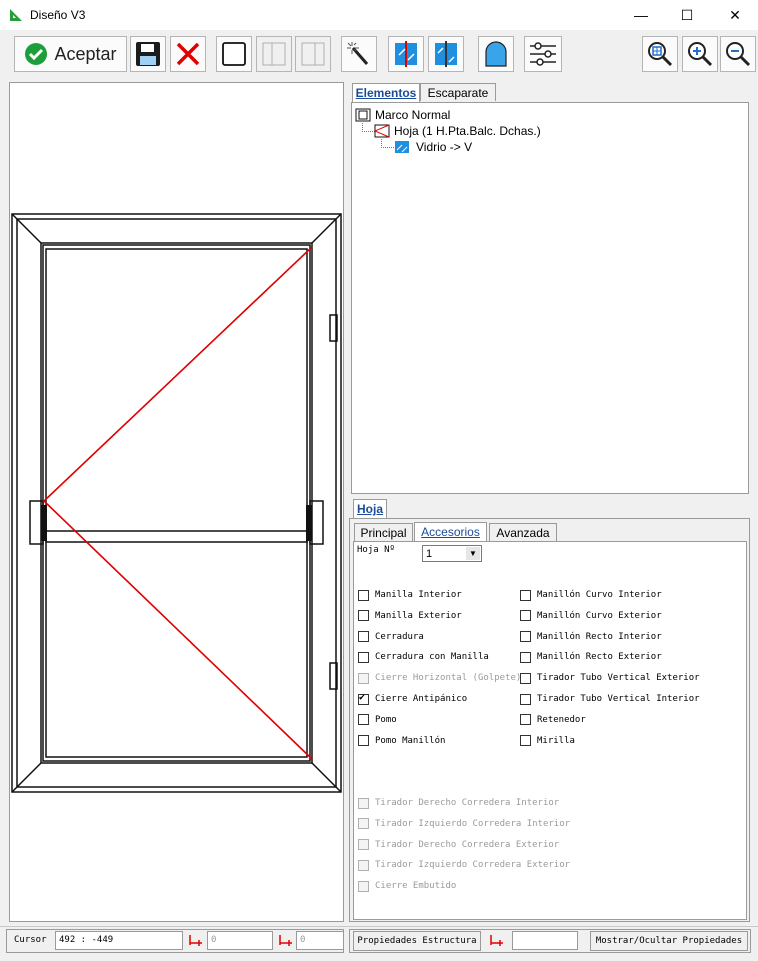 The width and height of the screenshot is (758, 961). What do you see at coordinates (402, 147) in the screenshot?
I see `glass-node-icon` at bounding box center [402, 147].